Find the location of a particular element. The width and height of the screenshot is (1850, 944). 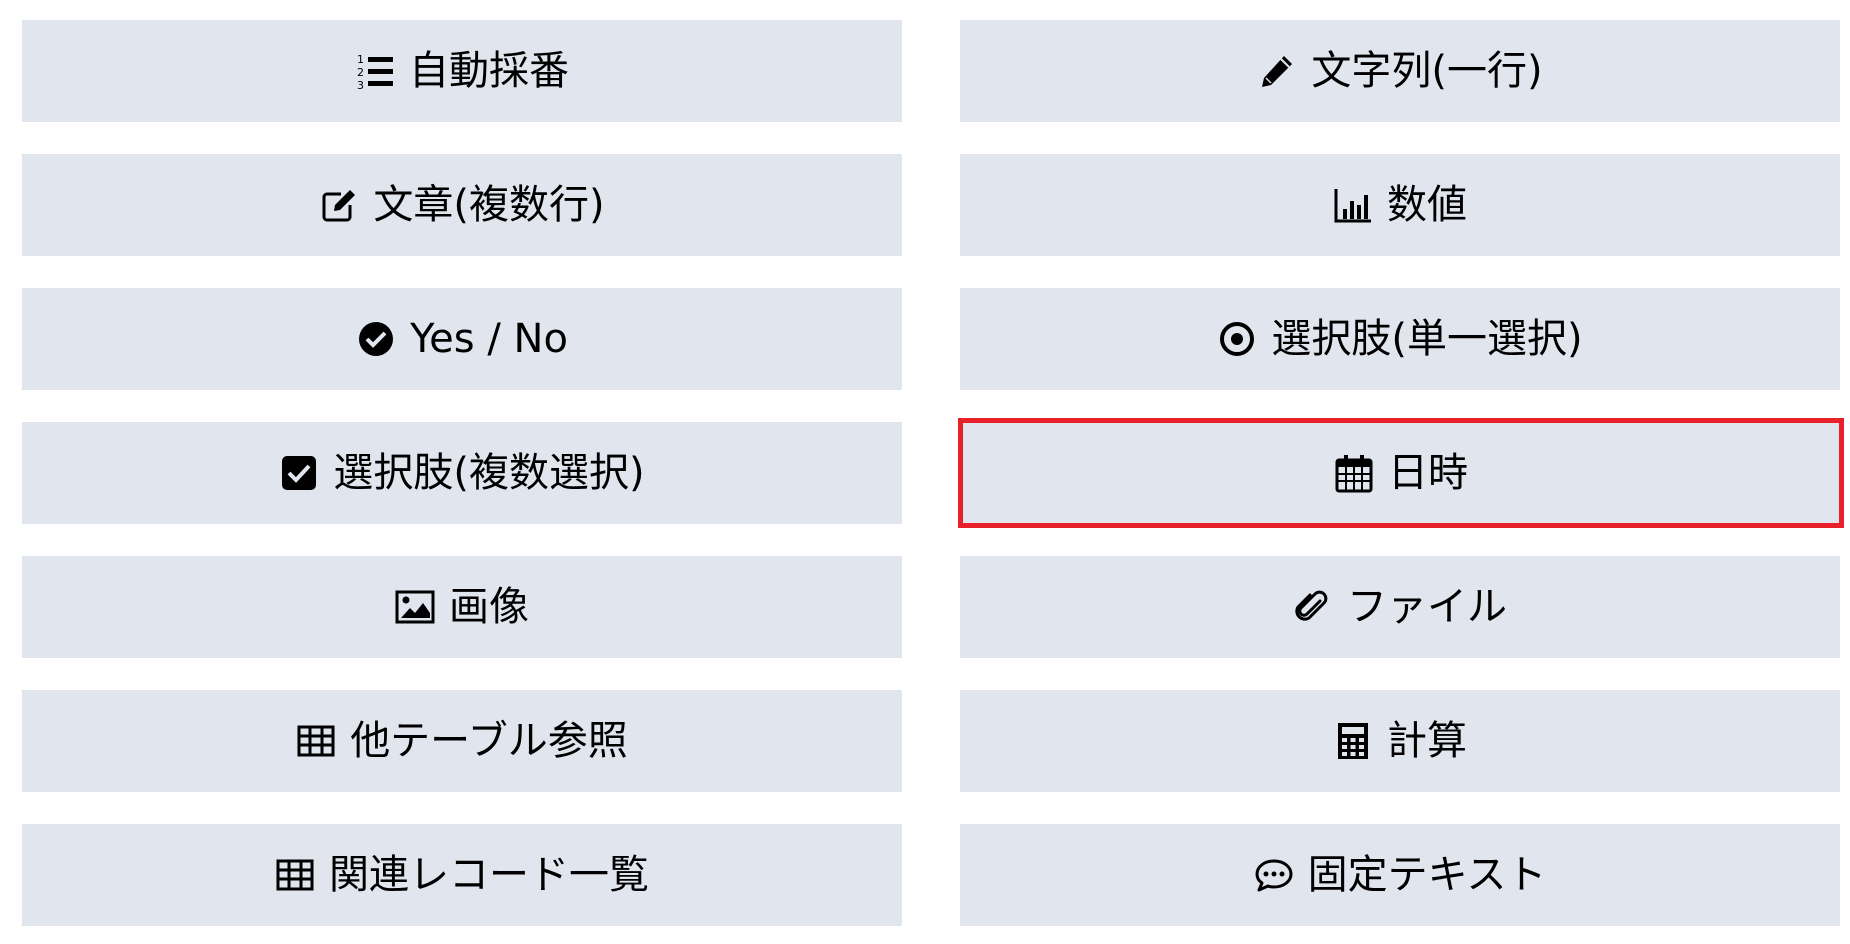

field-type-multi-line-text-button: 文章(複数行) is located at coordinates (462, 205).